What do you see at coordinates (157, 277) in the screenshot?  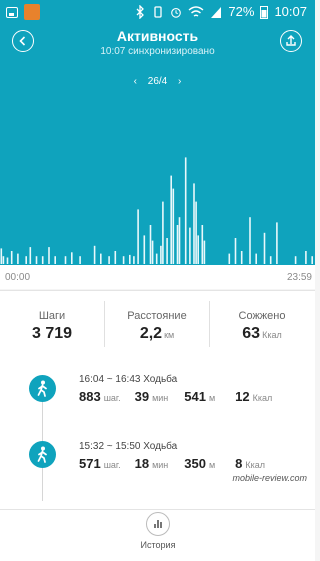 I see `chart-axis: 00:00 23:59` at bounding box center [157, 277].